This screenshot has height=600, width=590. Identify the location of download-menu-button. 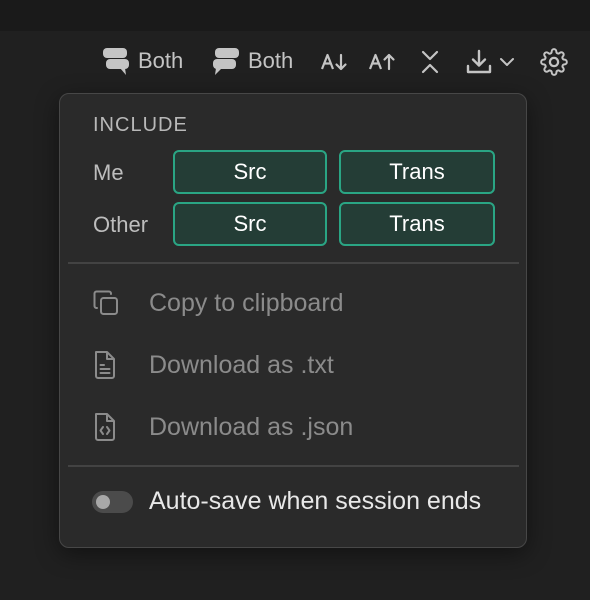
(490, 62).